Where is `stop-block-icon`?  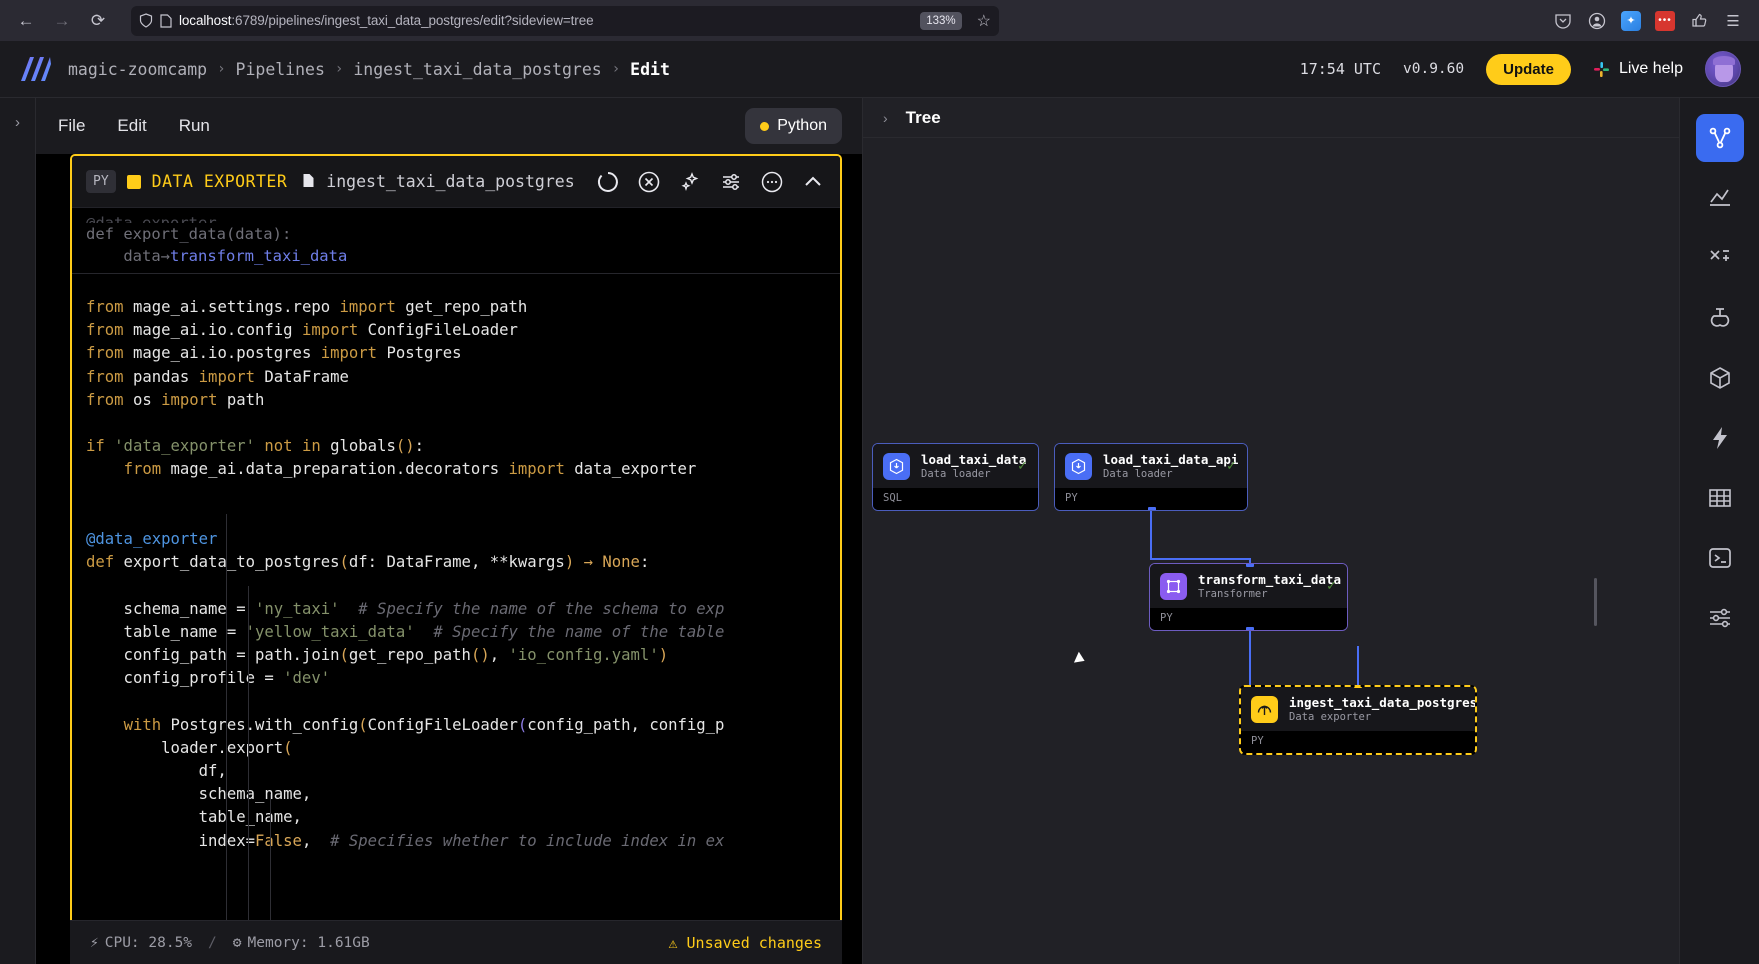 stop-block-icon is located at coordinates (649, 182).